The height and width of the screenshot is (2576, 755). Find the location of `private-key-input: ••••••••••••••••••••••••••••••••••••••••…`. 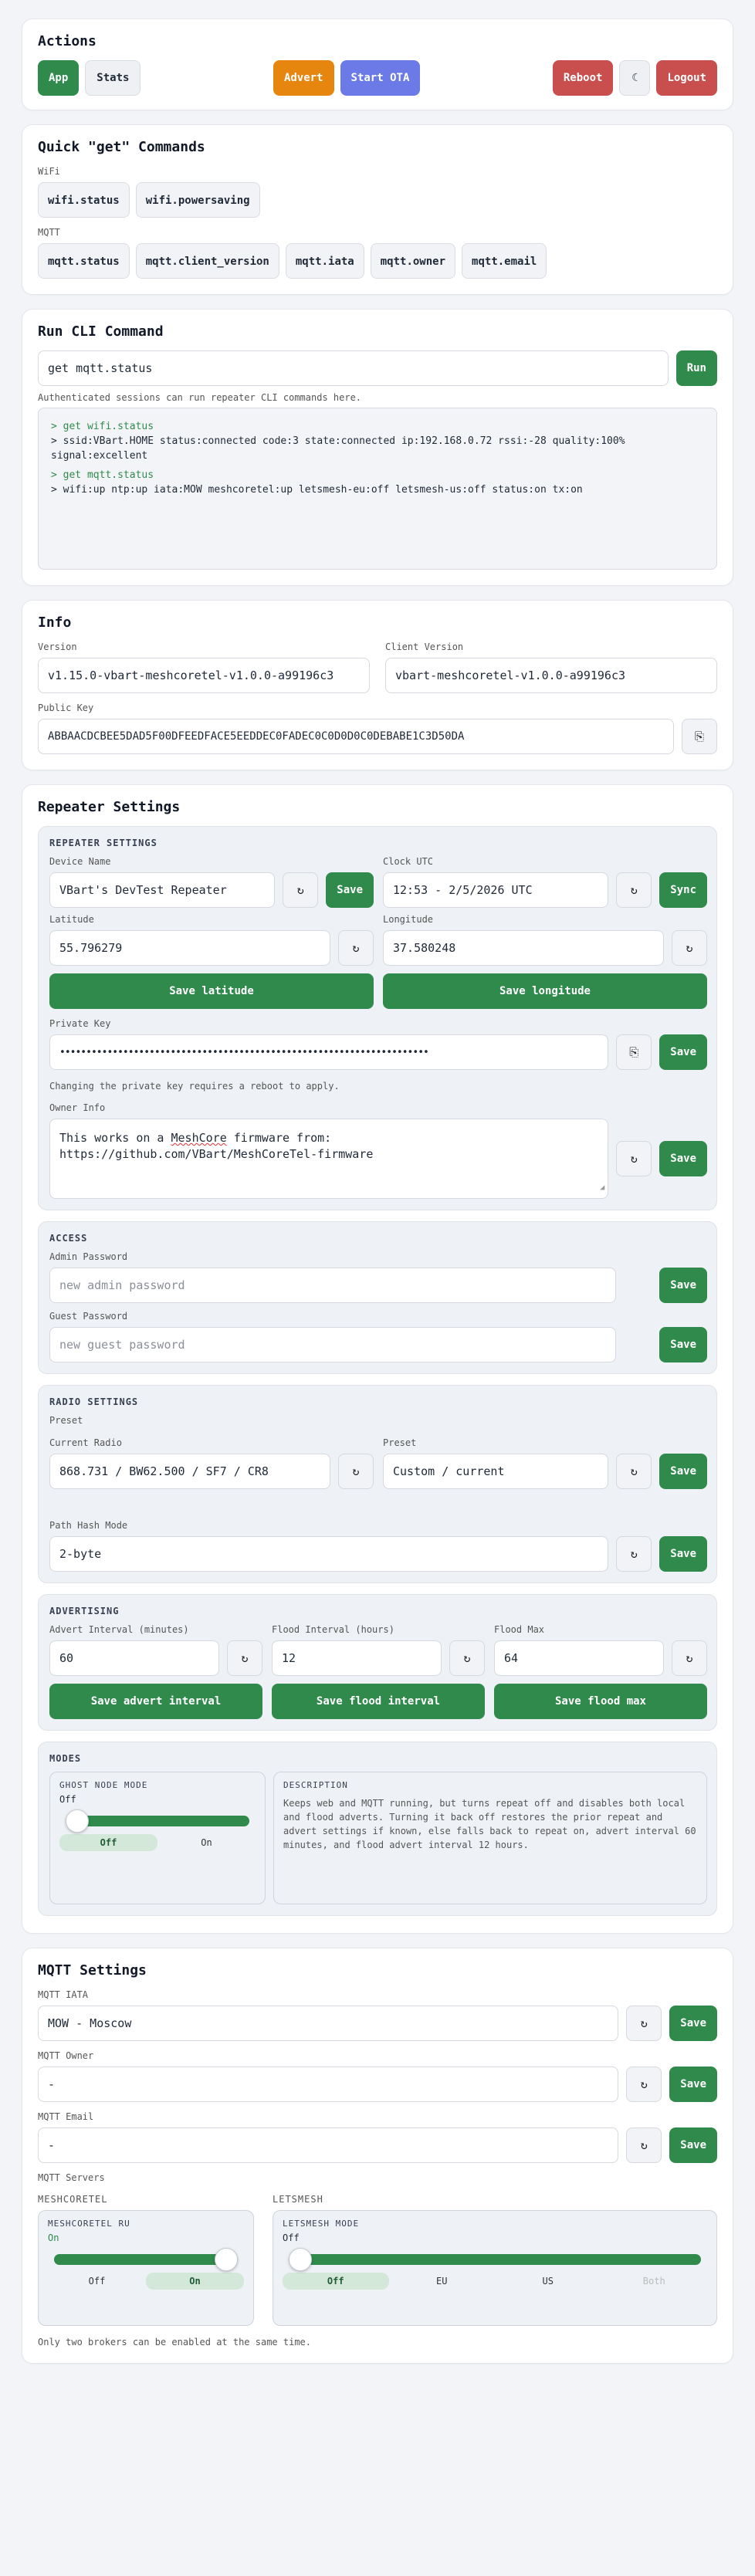

private-key-input: ••••••••••••••••••••••••••••••••••••••••… is located at coordinates (329, 1052).